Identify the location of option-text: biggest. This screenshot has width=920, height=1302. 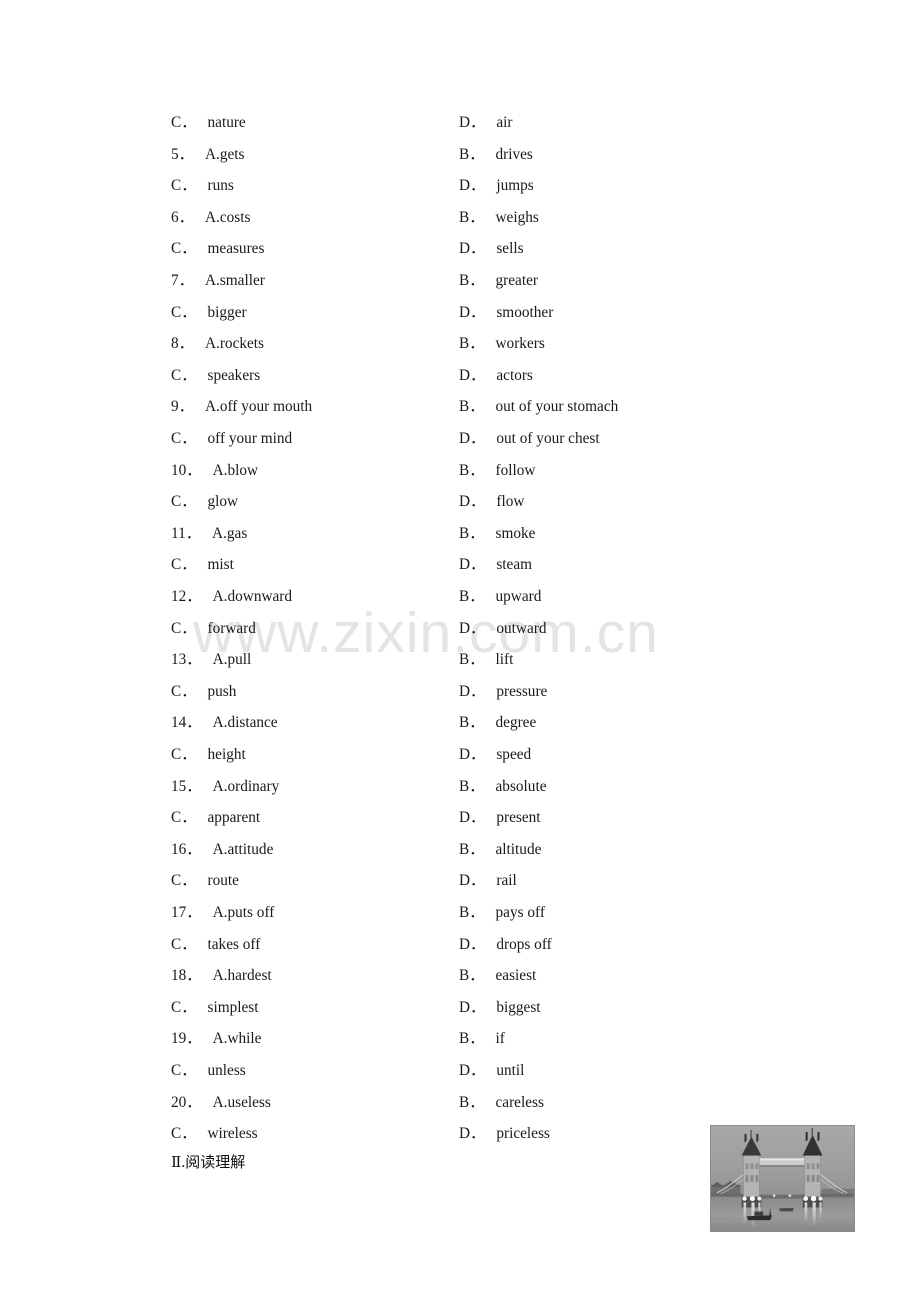
(518, 1007).